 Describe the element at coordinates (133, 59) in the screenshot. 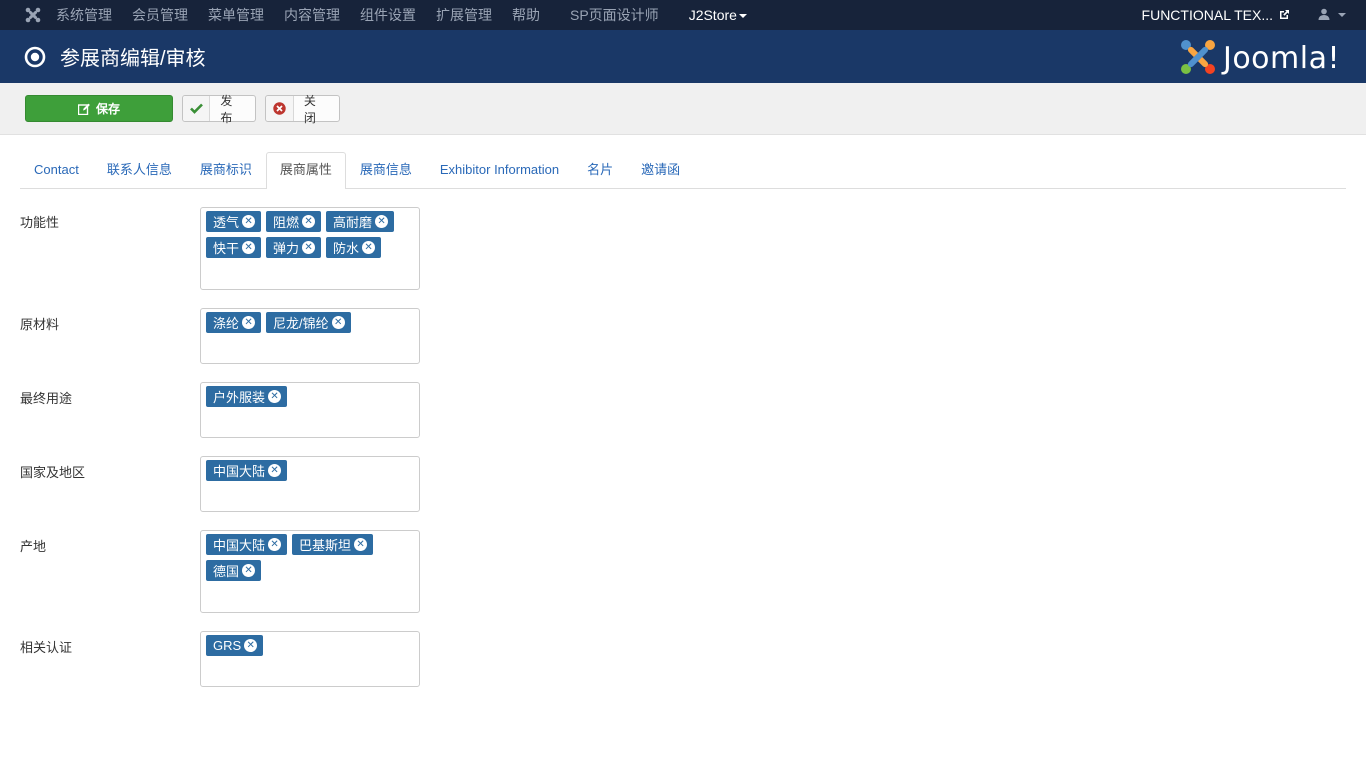

I see `page-title: 参展商编辑/审核` at that location.